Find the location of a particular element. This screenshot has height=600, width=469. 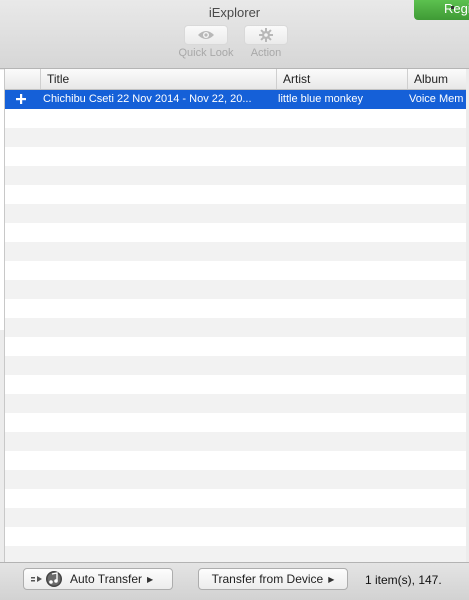

quick-look-icon-button is located at coordinates (206, 35).